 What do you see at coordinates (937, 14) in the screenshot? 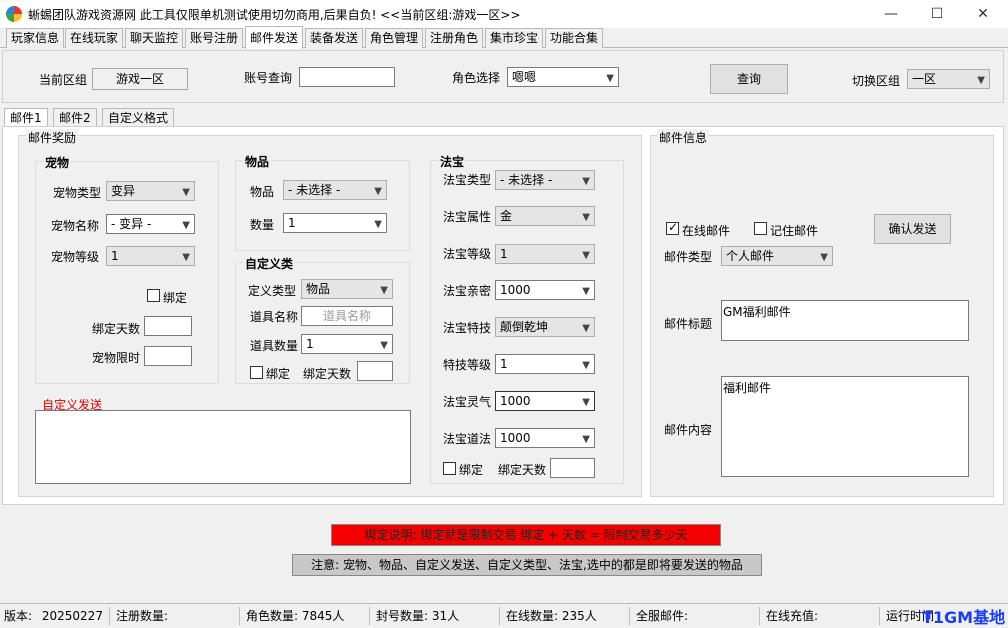
I see `maximize-button: ☐` at bounding box center [937, 14].